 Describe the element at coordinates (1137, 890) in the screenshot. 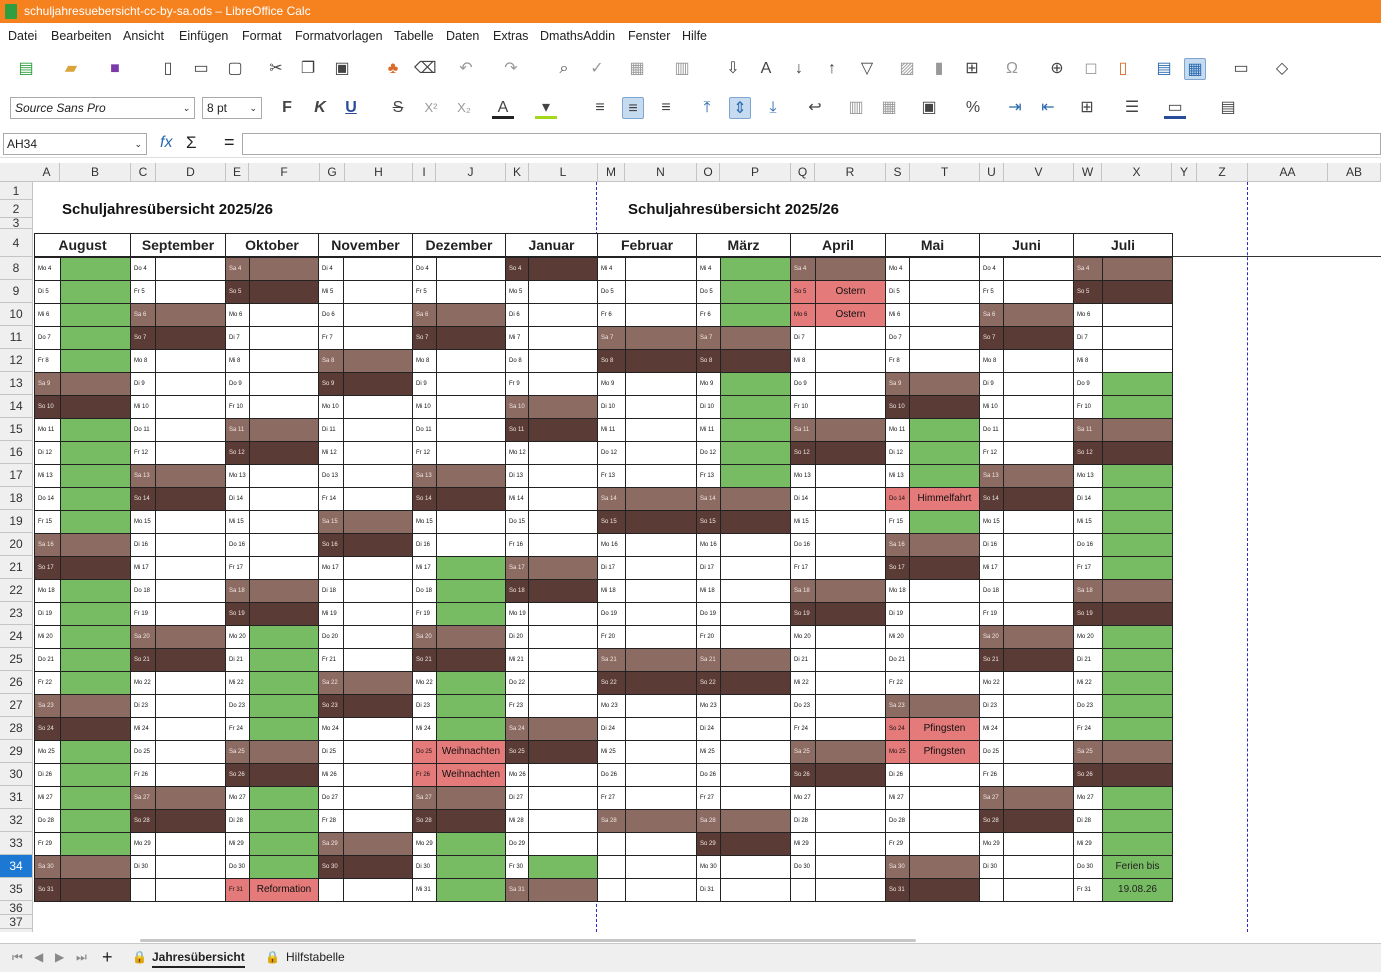

I see `holiday-cell: 19.08.26` at that location.